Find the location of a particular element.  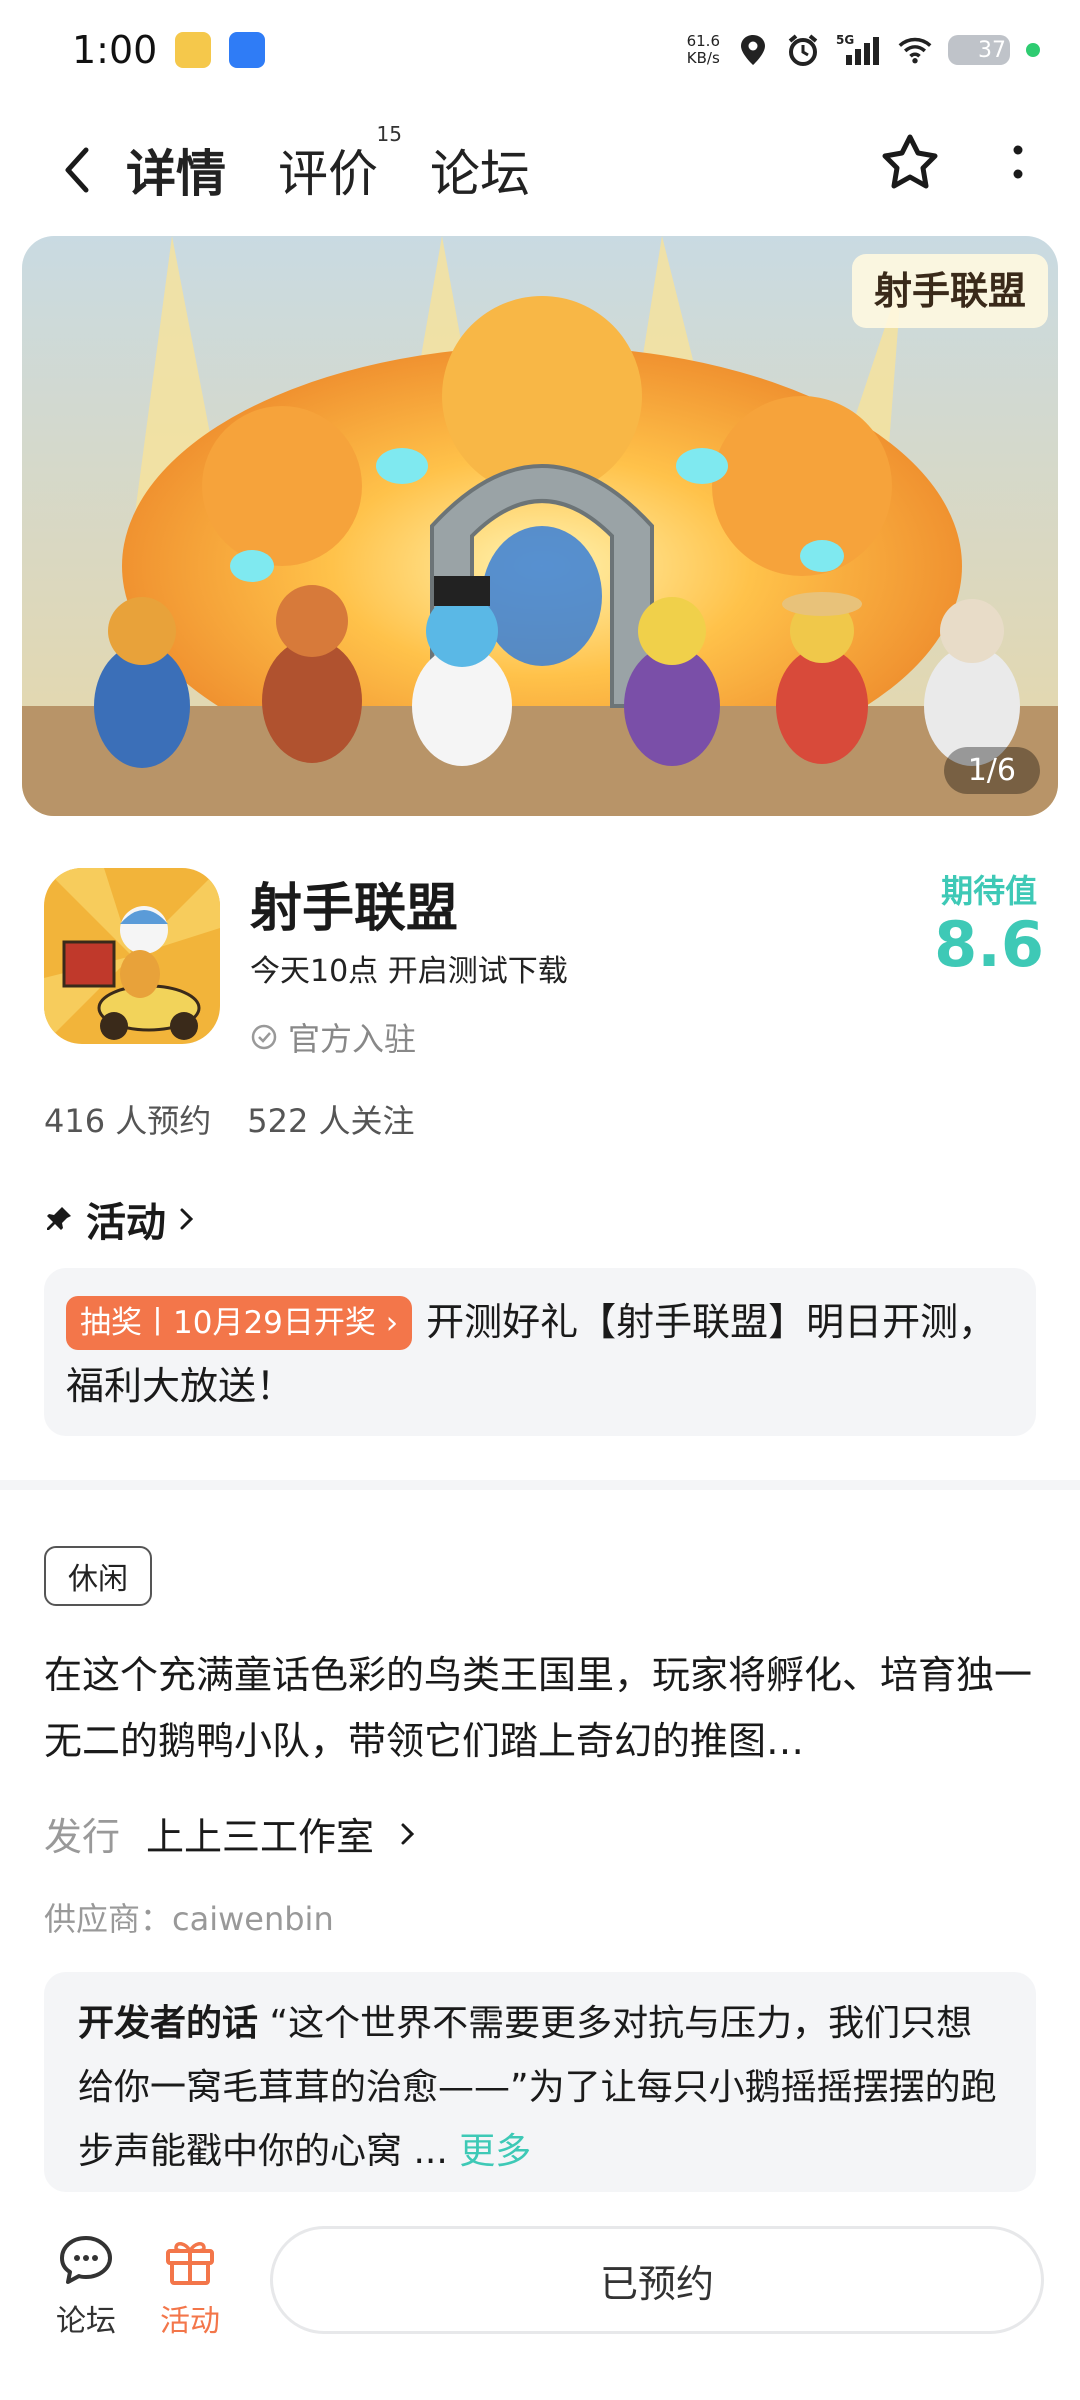

developer-note-title: 开发者的话 is located at coordinates (168, 2023).